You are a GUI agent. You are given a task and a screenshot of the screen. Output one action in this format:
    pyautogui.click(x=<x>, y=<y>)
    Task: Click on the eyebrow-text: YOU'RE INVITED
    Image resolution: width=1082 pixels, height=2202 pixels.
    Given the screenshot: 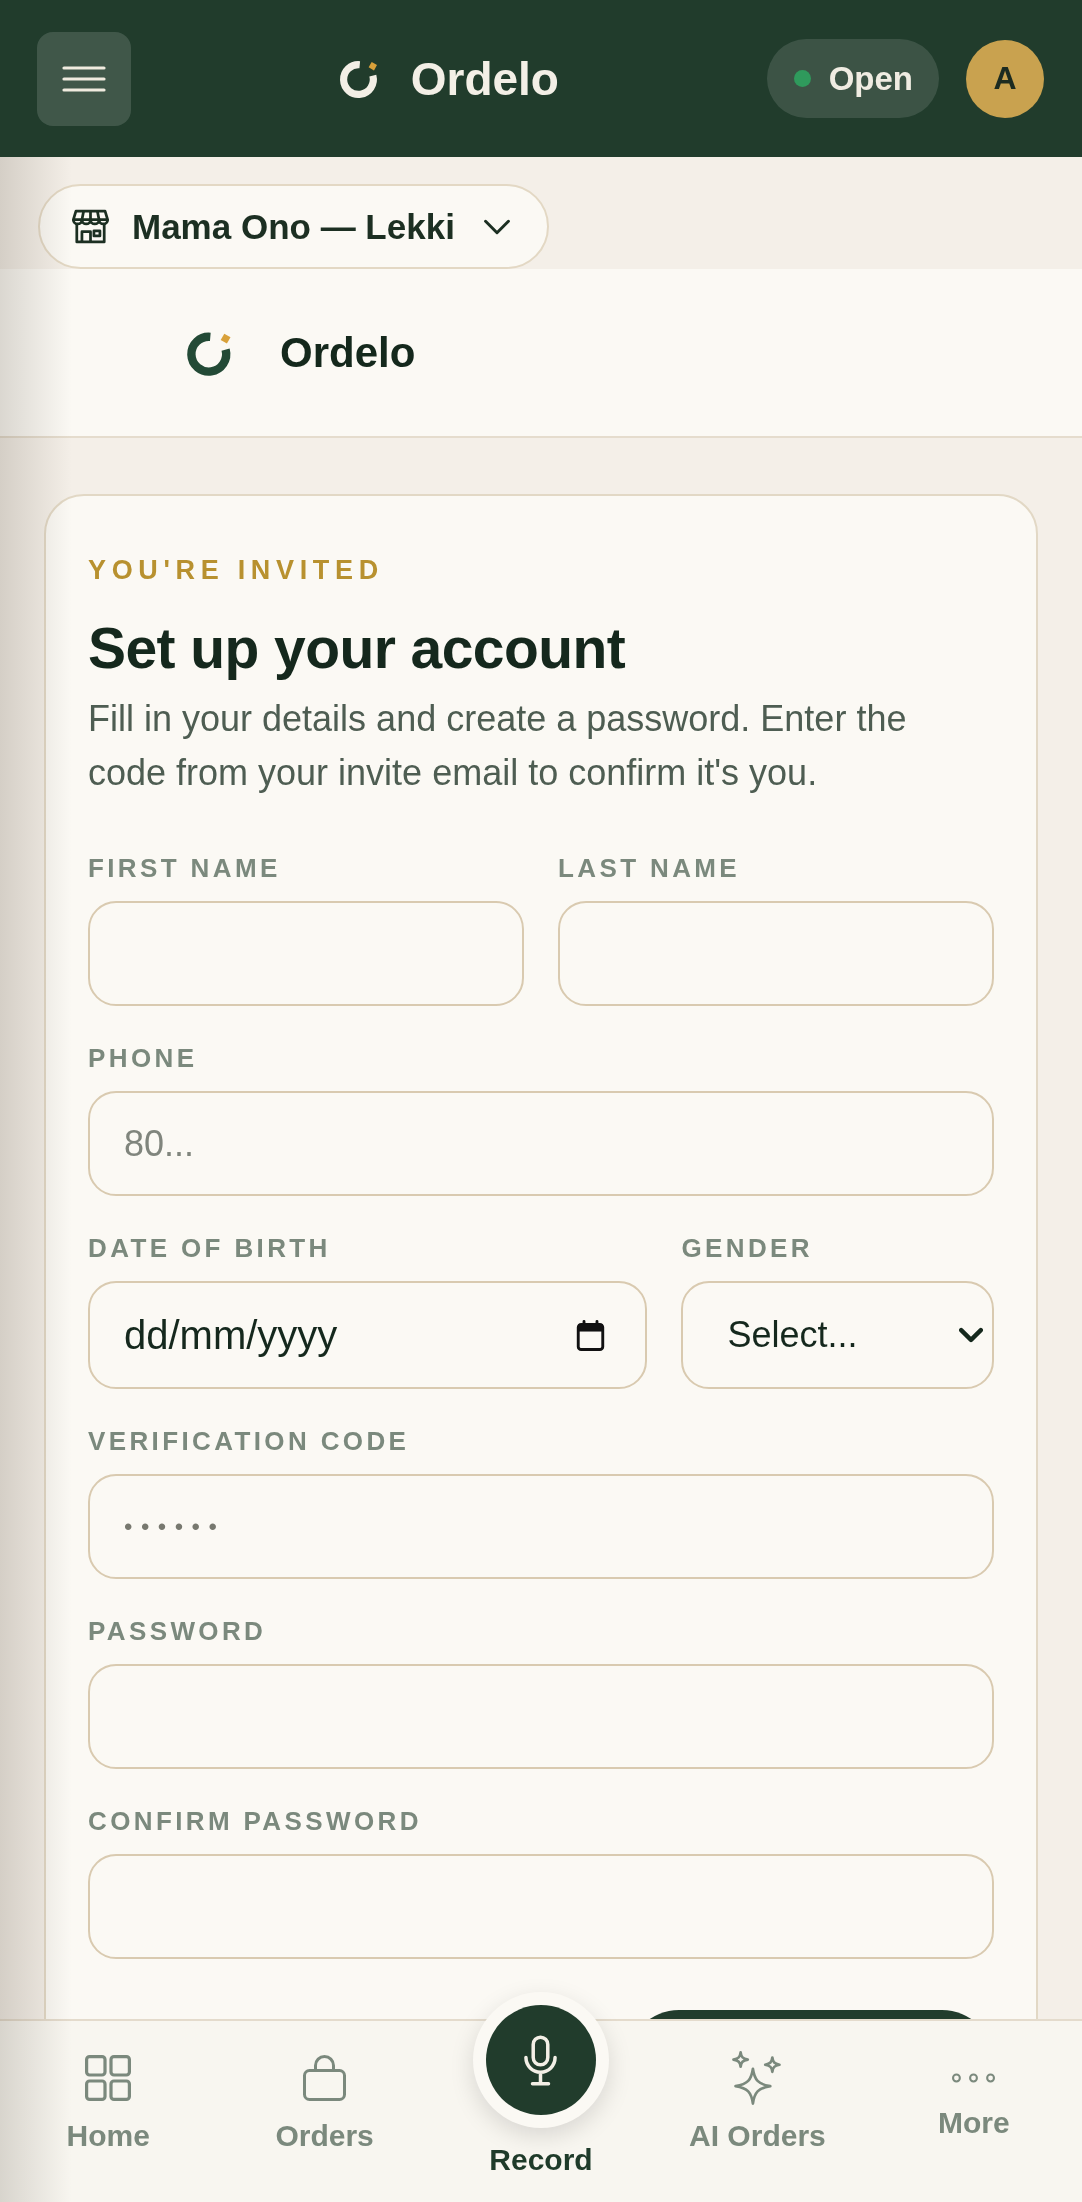 What is the action you would take?
    pyautogui.click(x=236, y=570)
    